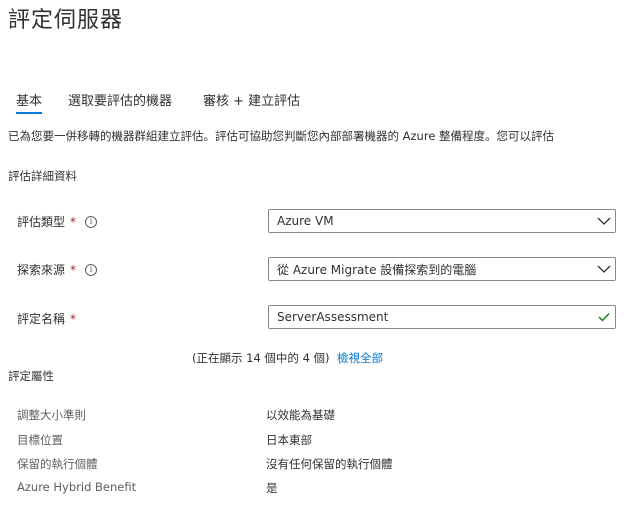 Image resolution: width=628 pixels, height=507 pixels. What do you see at coordinates (360, 358) in the screenshot?
I see `view-all-link: 檢視全部` at bounding box center [360, 358].